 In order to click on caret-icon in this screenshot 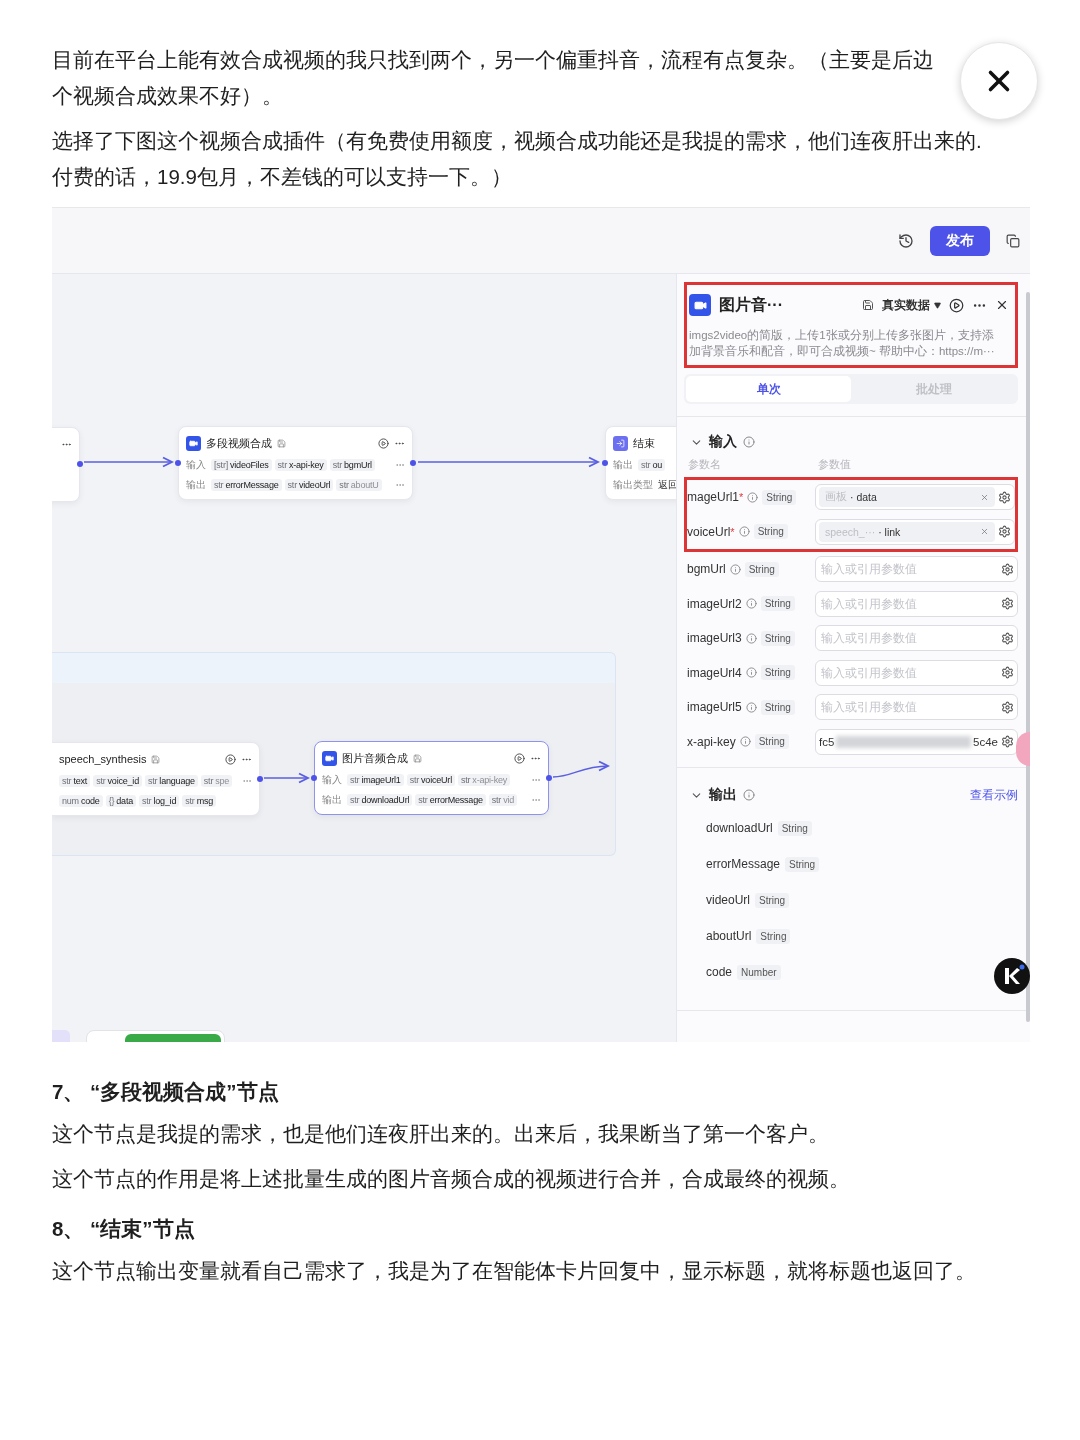, I will do `click(937, 305)`.